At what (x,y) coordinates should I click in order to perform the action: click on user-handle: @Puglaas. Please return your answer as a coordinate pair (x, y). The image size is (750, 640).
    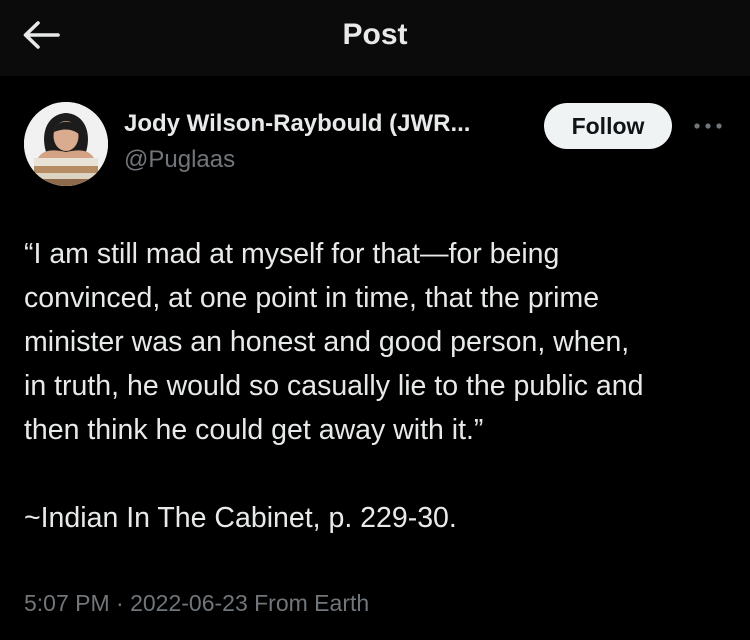
    Looking at the image, I should click on (179, 160).